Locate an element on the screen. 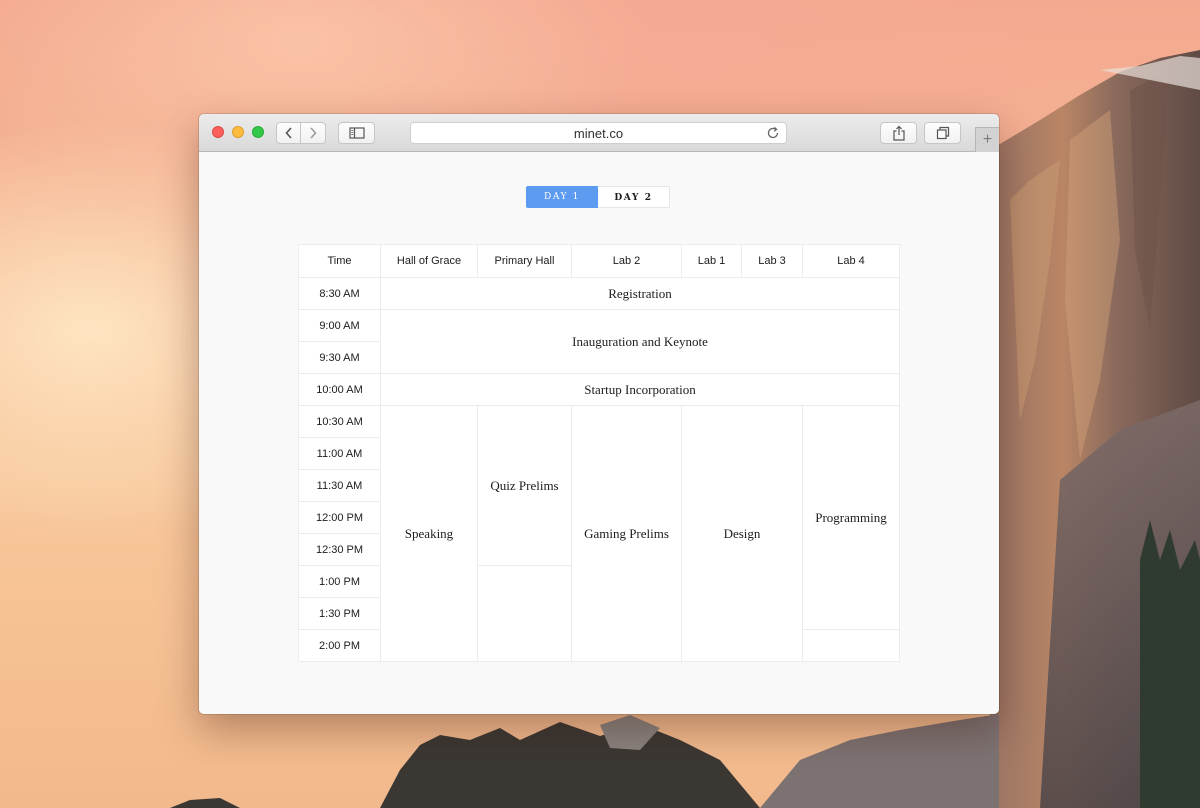 Image resolution: width=1200 pixels, height=808 pixels. time-slot: 12:30 PM is located at coordinates (339, 549).